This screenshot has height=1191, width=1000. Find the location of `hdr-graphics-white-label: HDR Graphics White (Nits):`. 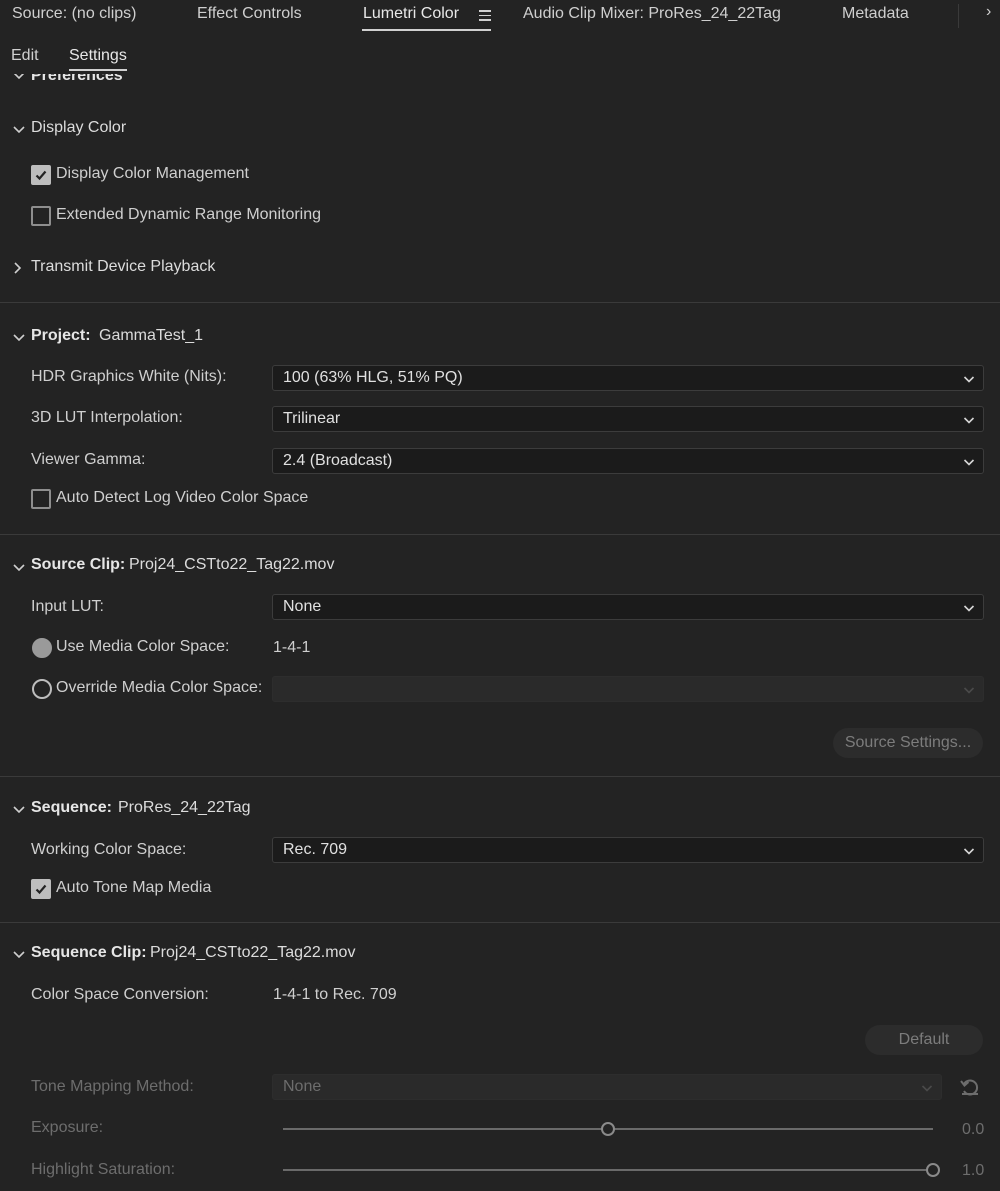

hdr-graphics-white-label: HDR Graphics White (Nits): is located at coordinates (129, 376).